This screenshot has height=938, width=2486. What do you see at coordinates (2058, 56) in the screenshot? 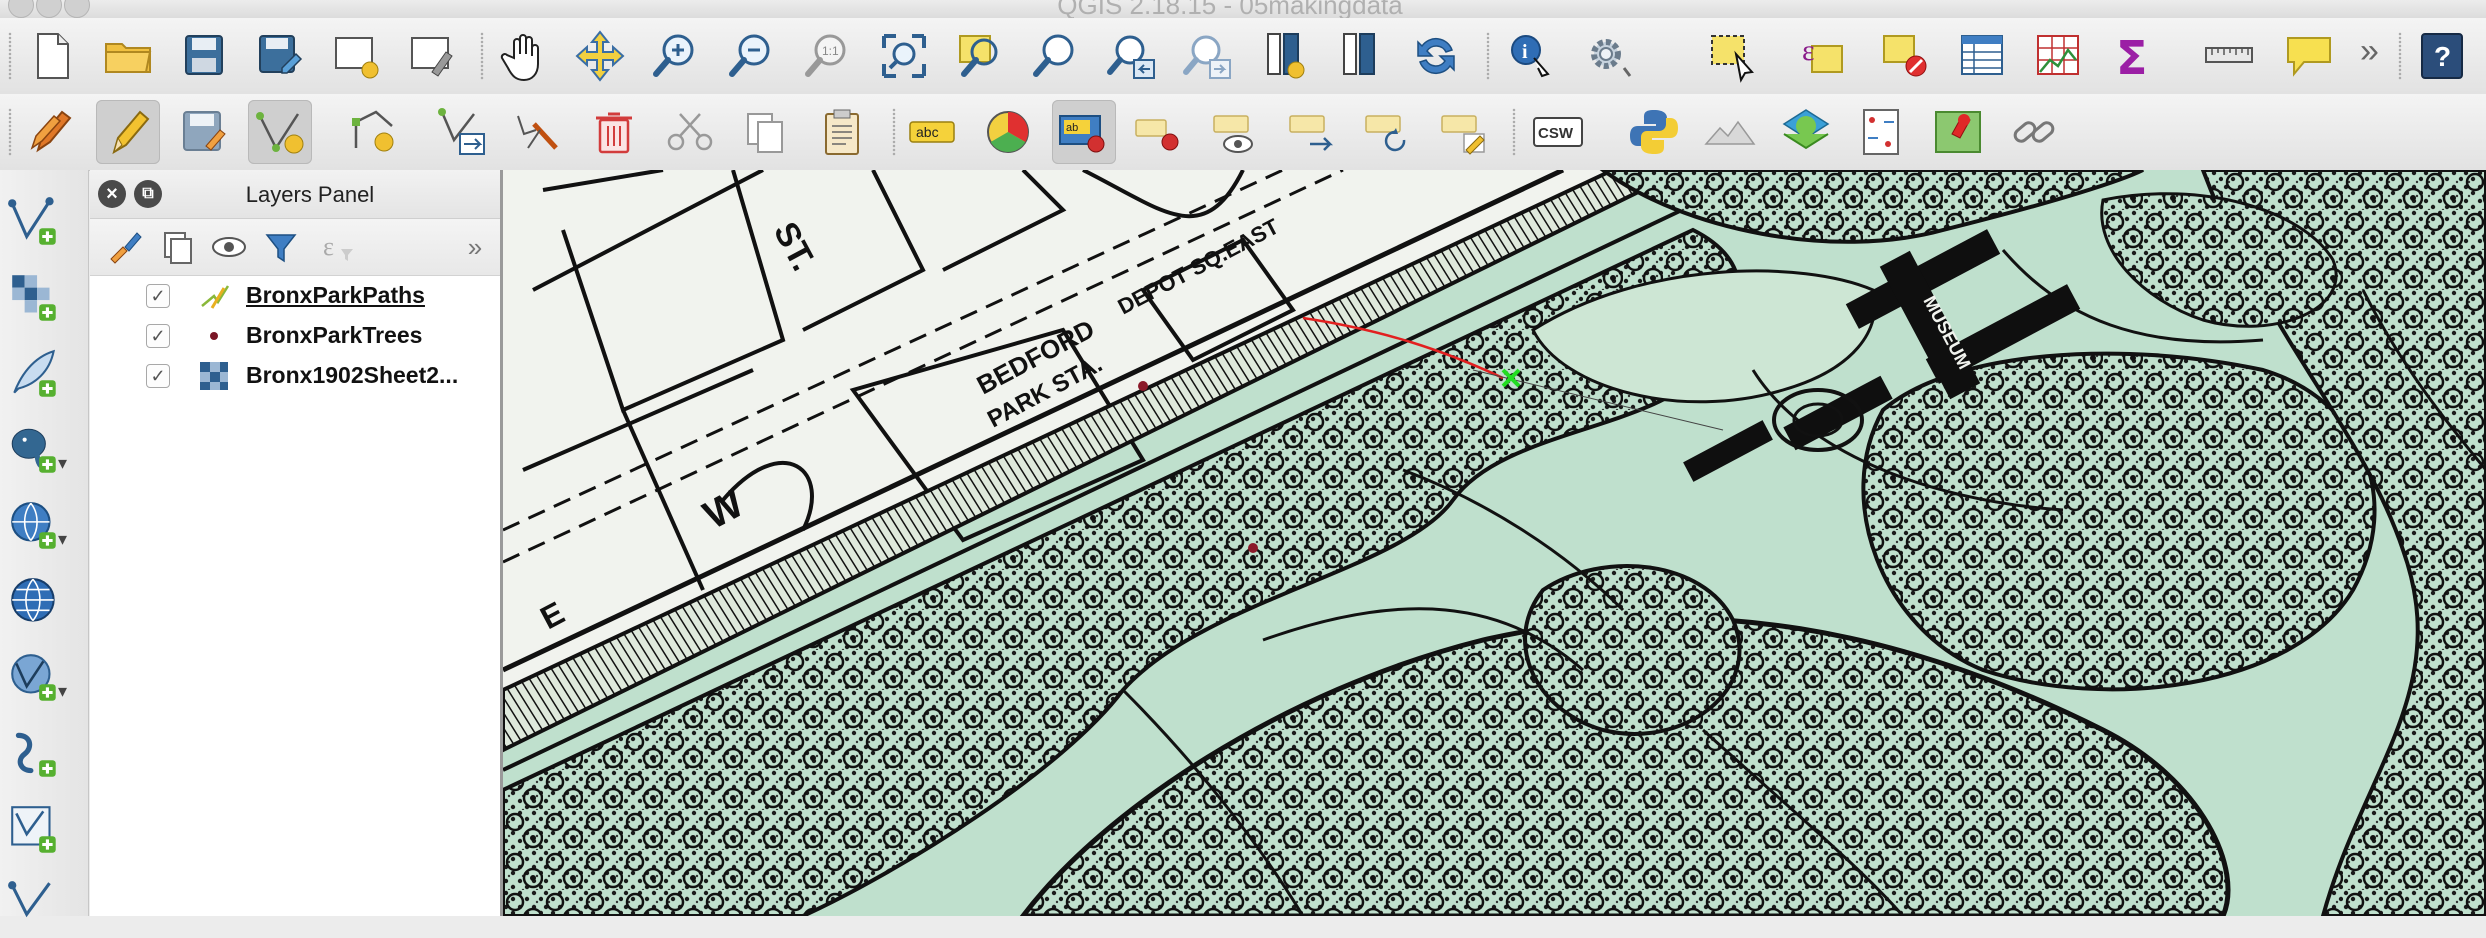
I see `field-calculator-button` at bounding box center [2058, 56].